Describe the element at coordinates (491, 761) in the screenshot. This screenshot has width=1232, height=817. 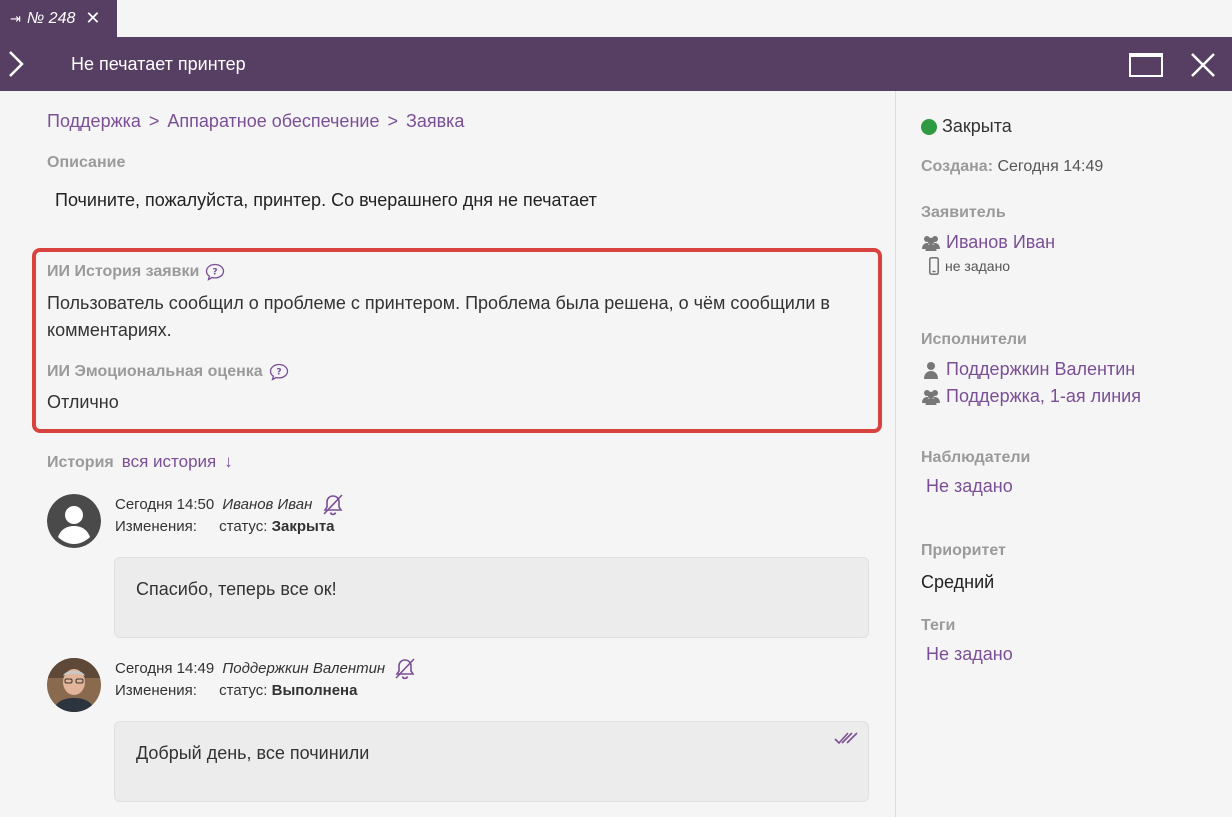
I see `message-bubble: Добрый день, все починили` at that location.